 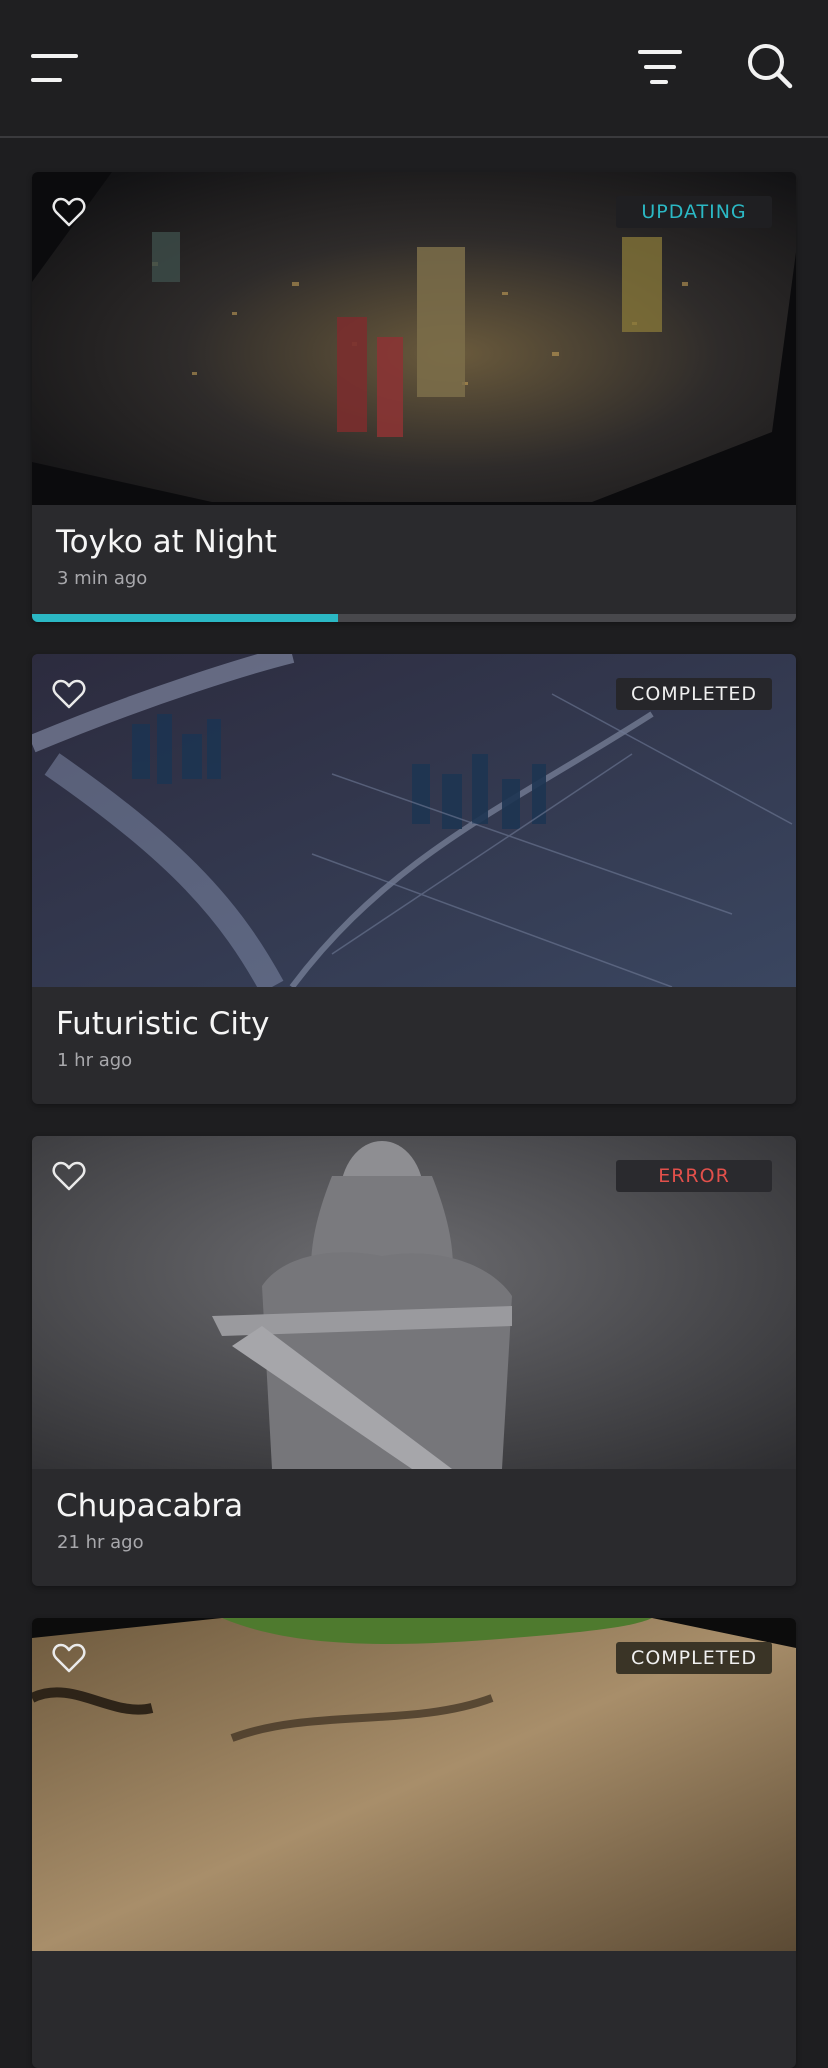 What do you see at coordinates (660, 68) in the screenshot?
I see `filter-icon` at bounding box center [660, 68].